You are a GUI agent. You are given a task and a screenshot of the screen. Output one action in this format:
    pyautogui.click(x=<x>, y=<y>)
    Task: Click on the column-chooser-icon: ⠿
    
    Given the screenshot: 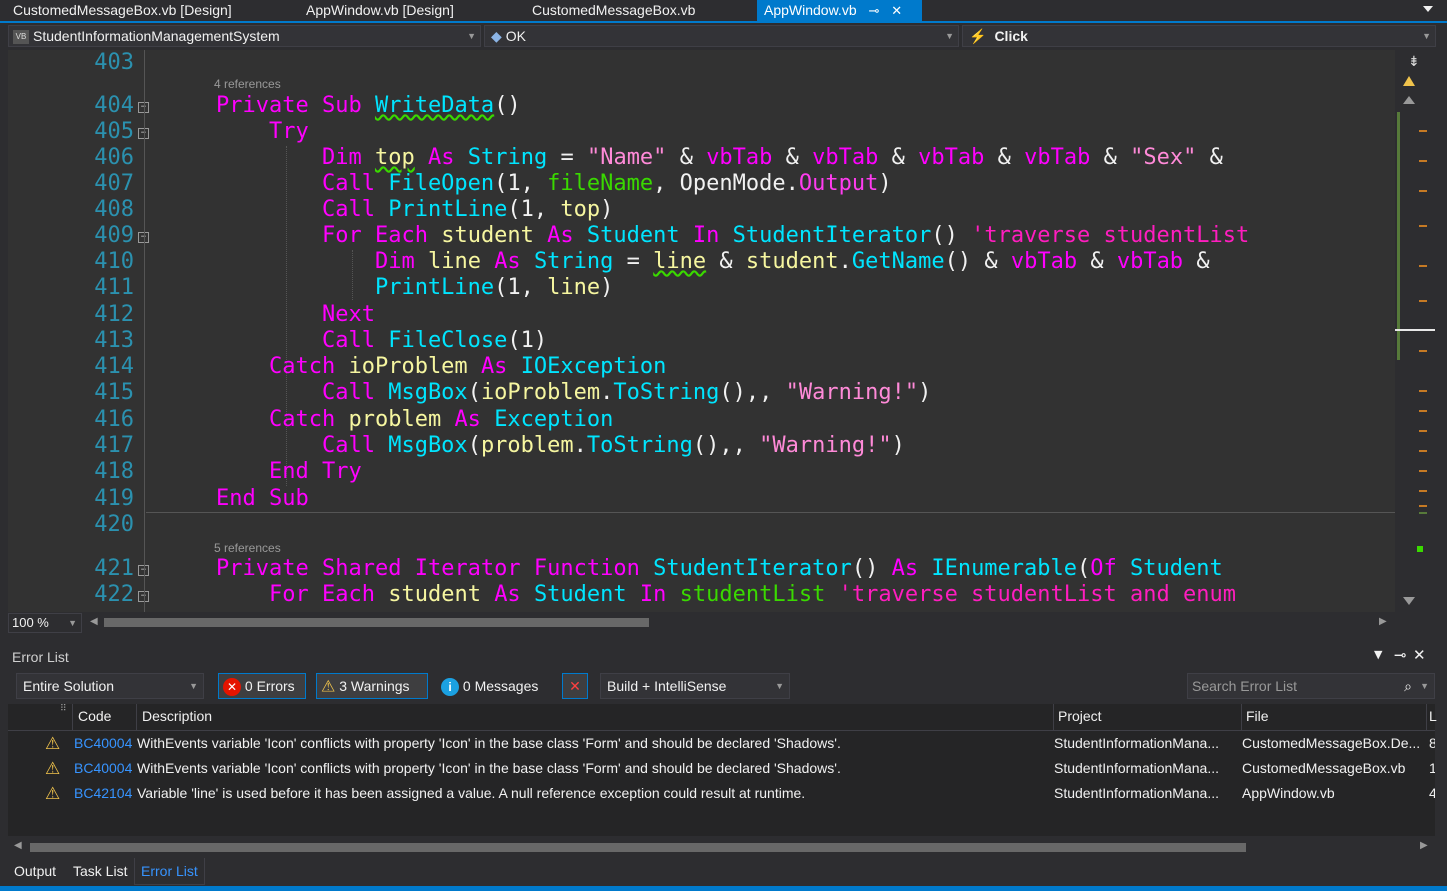 What is the action you would take?
    pyautogui.click(x=63, y=709)
    